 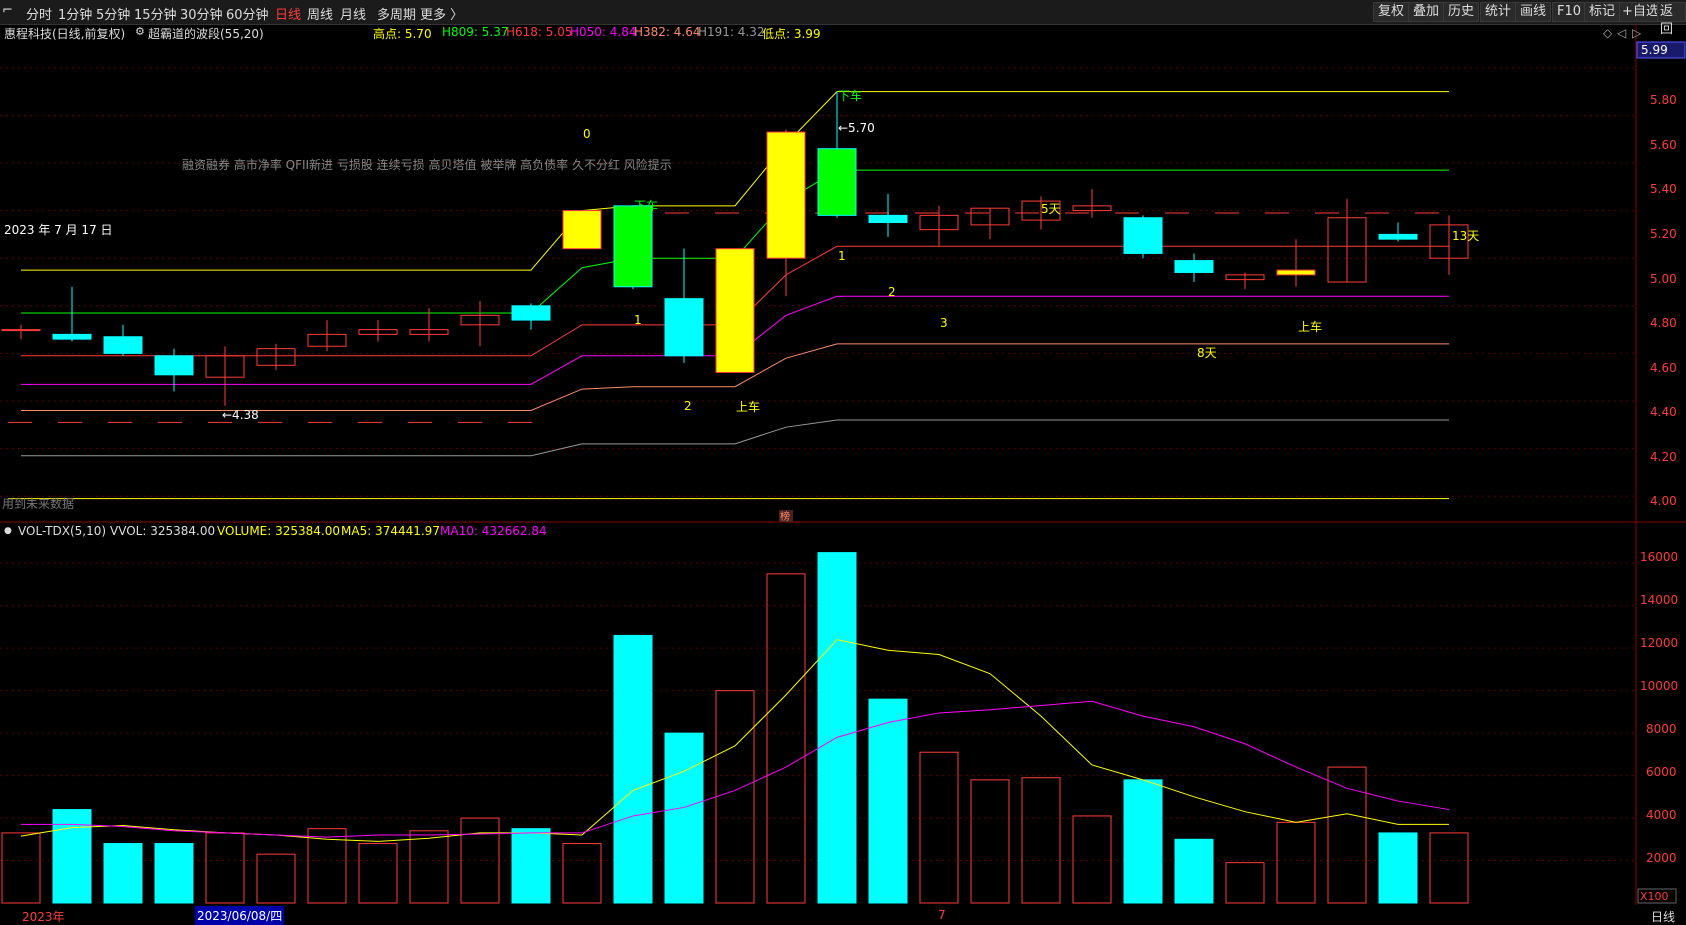 What do you see at coordinates (942, 915) in the screenshot?
I see `month-label: 7` at bounding box center [942, 915].